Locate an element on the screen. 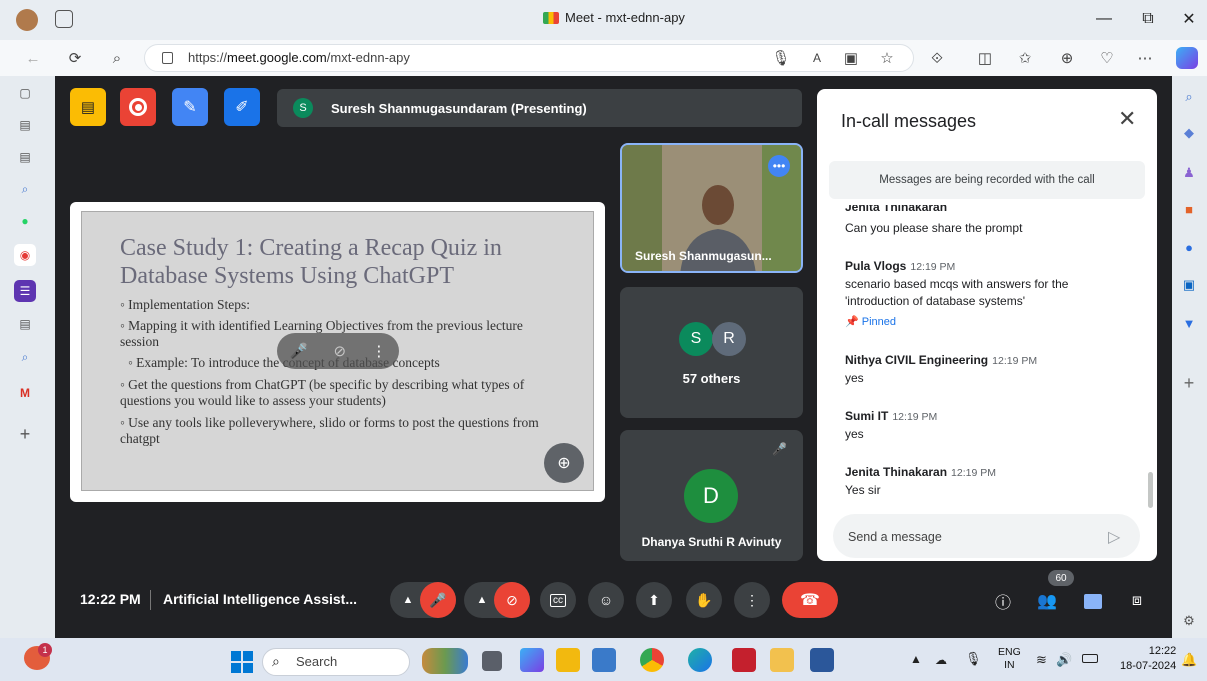 The width and height of the screenshot is (1207, 681). close-window-button: ✕ is located at coordinates (1189, 19).